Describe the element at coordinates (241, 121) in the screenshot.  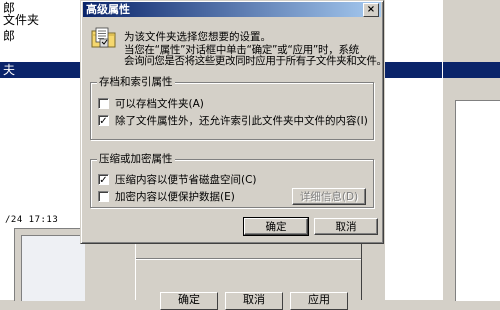
I see `index-label: 除了文件属性外，还允许索引此文件夹中文件的内容(I)` at that location.